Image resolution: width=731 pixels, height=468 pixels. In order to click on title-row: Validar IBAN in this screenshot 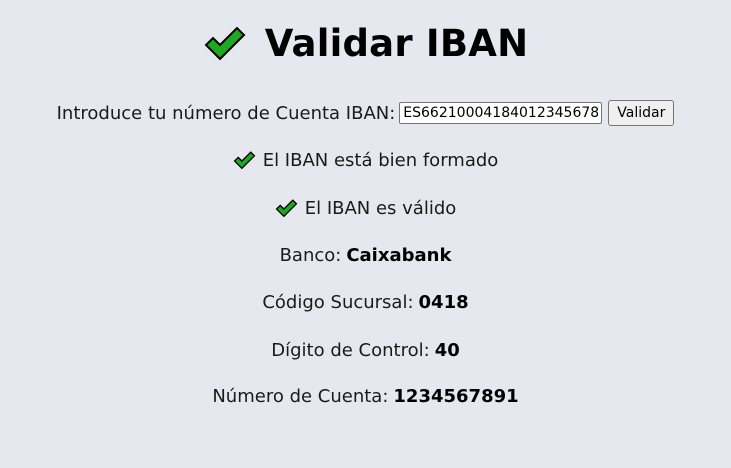, I will do `click(365, 43)`.